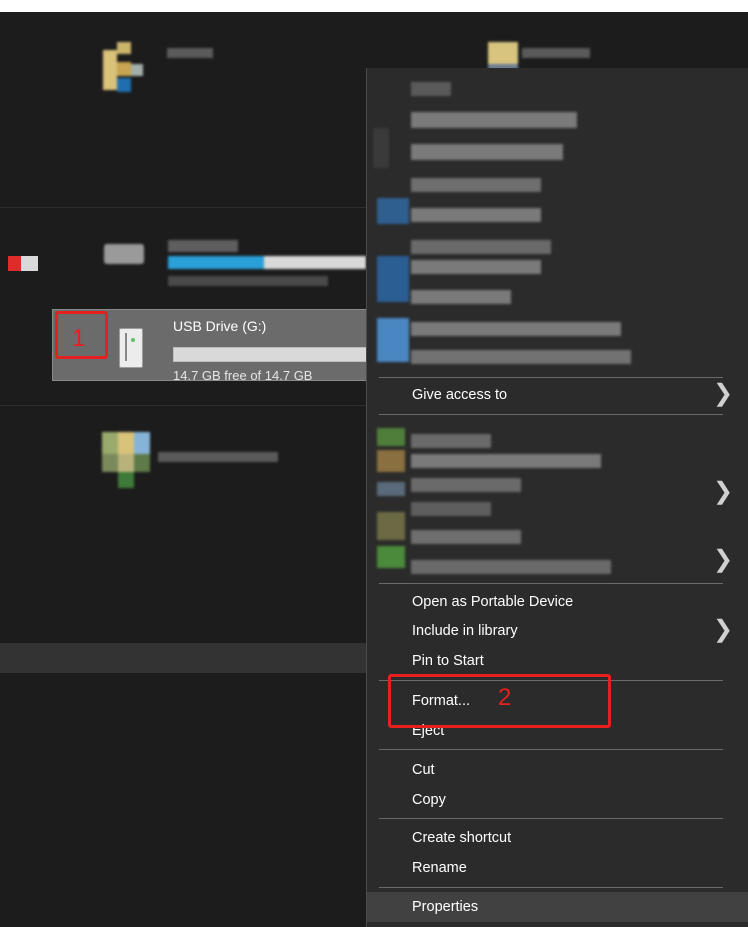 Image resolution: width=748 pixels, height=927 pixels. I want to click on menu-item-label: Create shortcut, so click(462, 838).